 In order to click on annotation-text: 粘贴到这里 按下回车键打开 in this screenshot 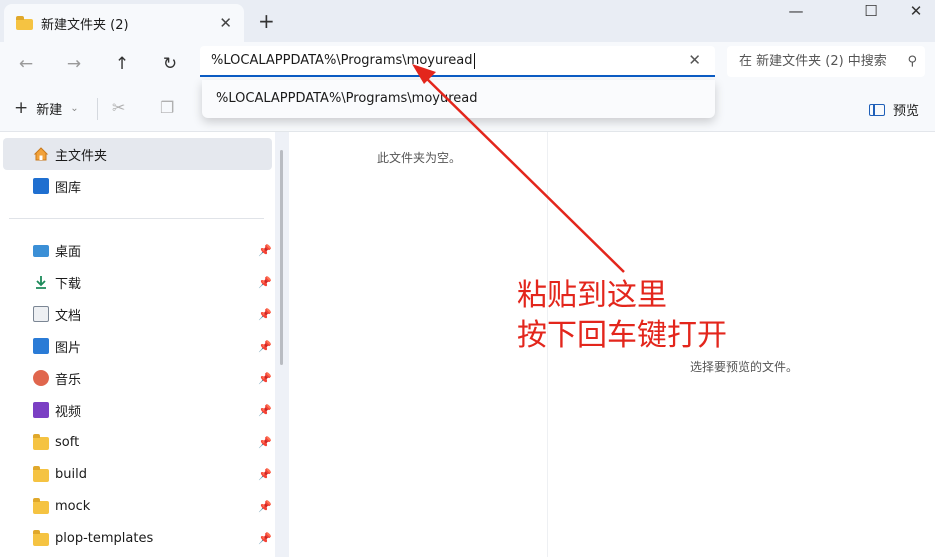, I will do `click(622, 316)`.